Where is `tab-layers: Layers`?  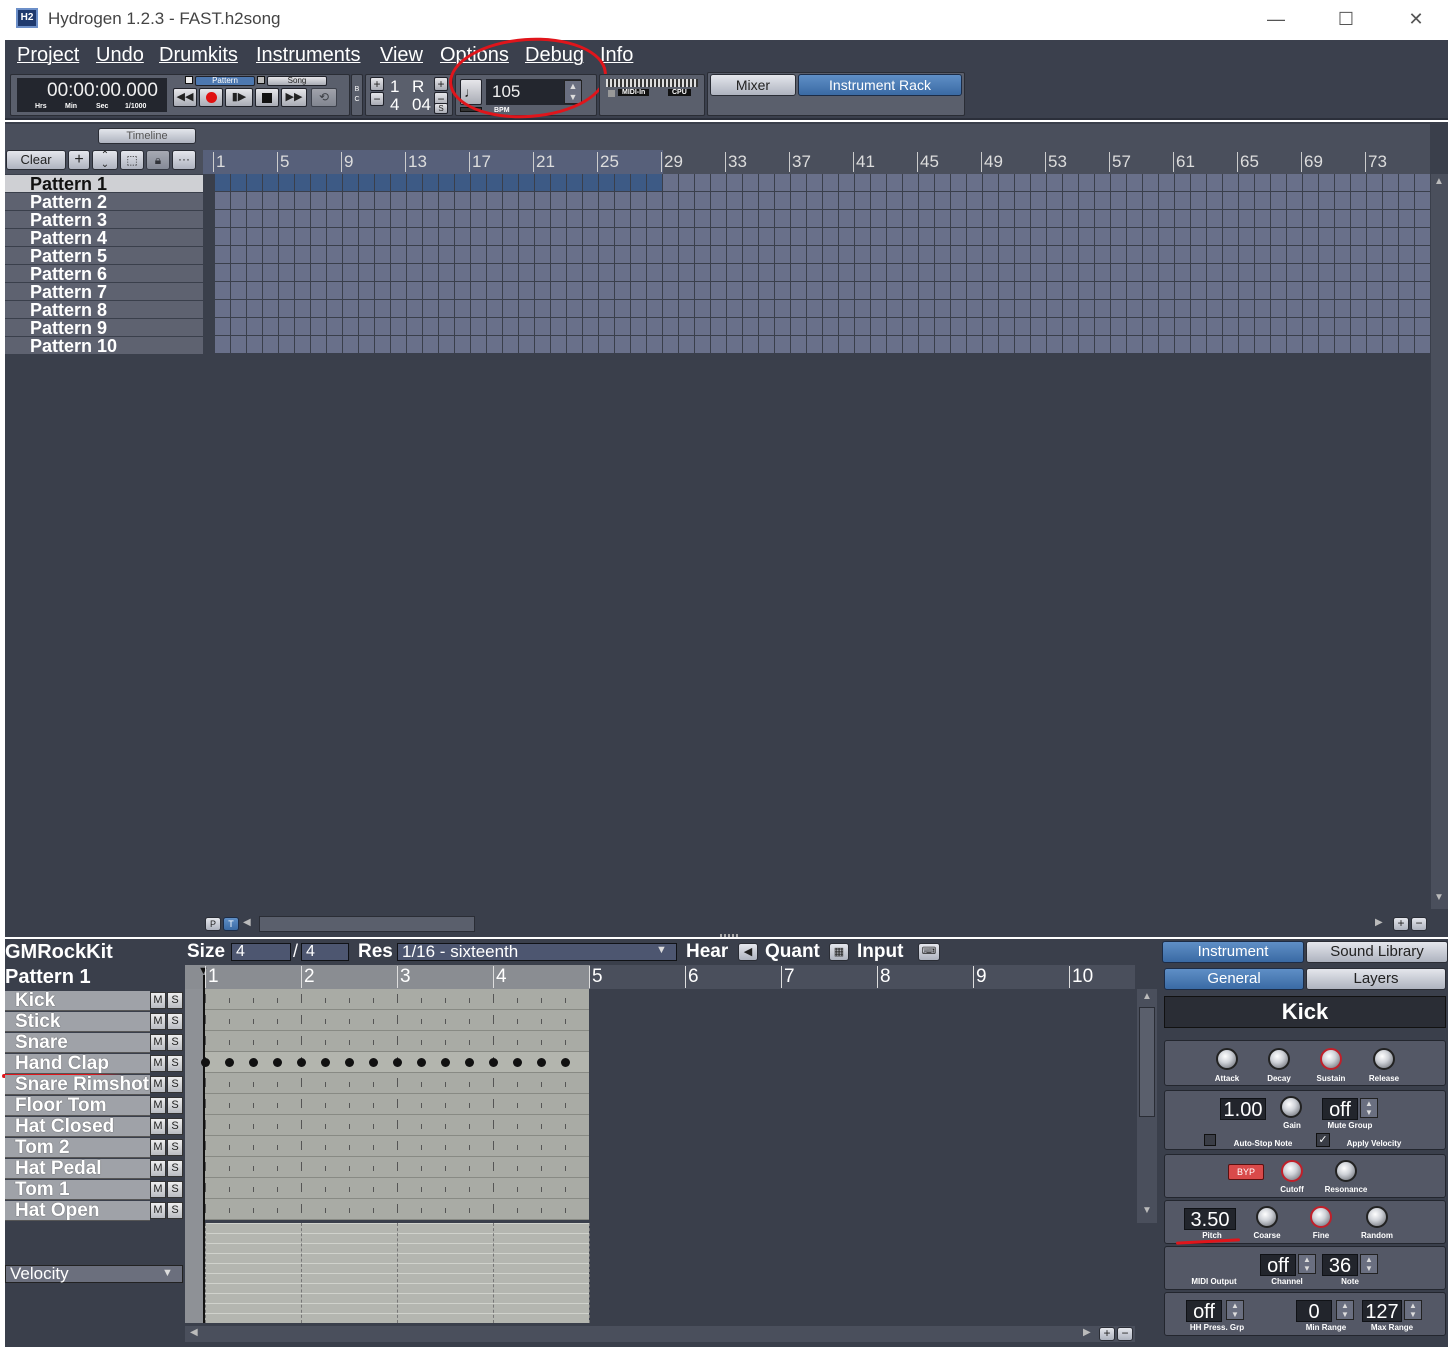 tab-layers: Layers is located at coordinates (1376, 979).